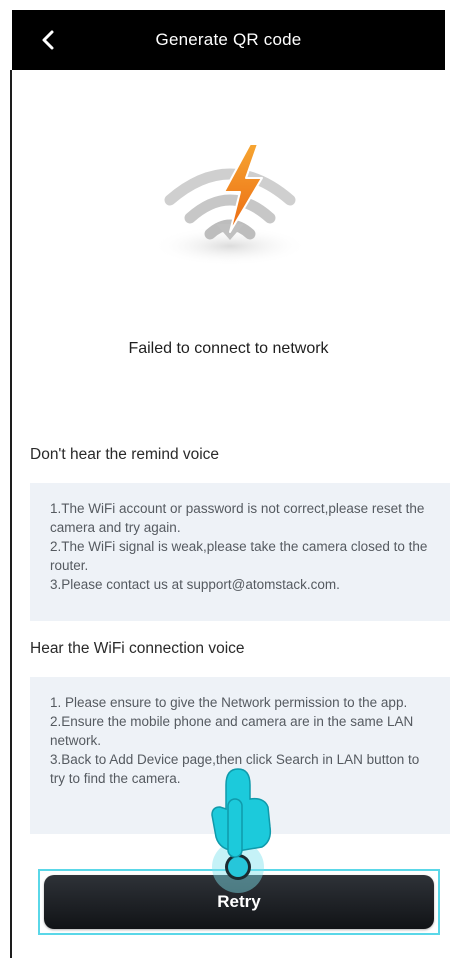 This screenshot has height=958, width=457. What do you see at coordinates (230, 204) in the screenshot?
I see `wifi-failed-lightning-icon` at bounding box center [230, 204].